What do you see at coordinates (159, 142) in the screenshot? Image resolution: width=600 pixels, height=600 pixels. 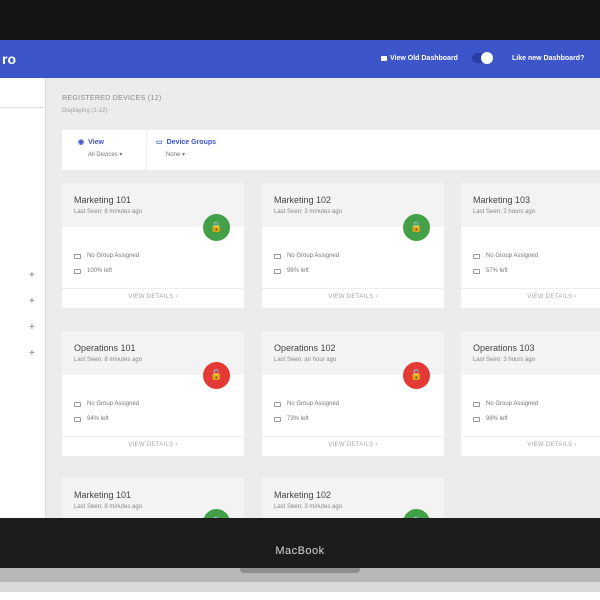 I see `folder-icon: ▭` at bounding box center [159, 142].